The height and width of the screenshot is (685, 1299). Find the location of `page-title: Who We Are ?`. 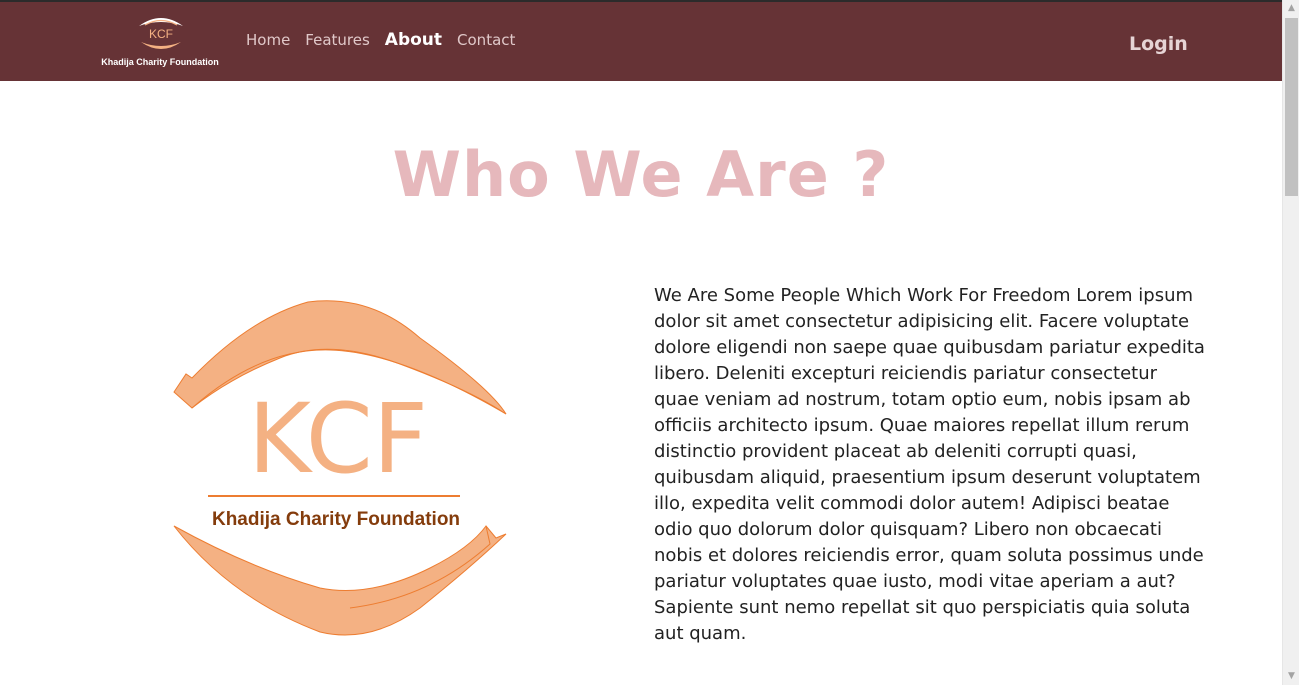

page-title: Who We Are ? is located at coordinates (641, 174).